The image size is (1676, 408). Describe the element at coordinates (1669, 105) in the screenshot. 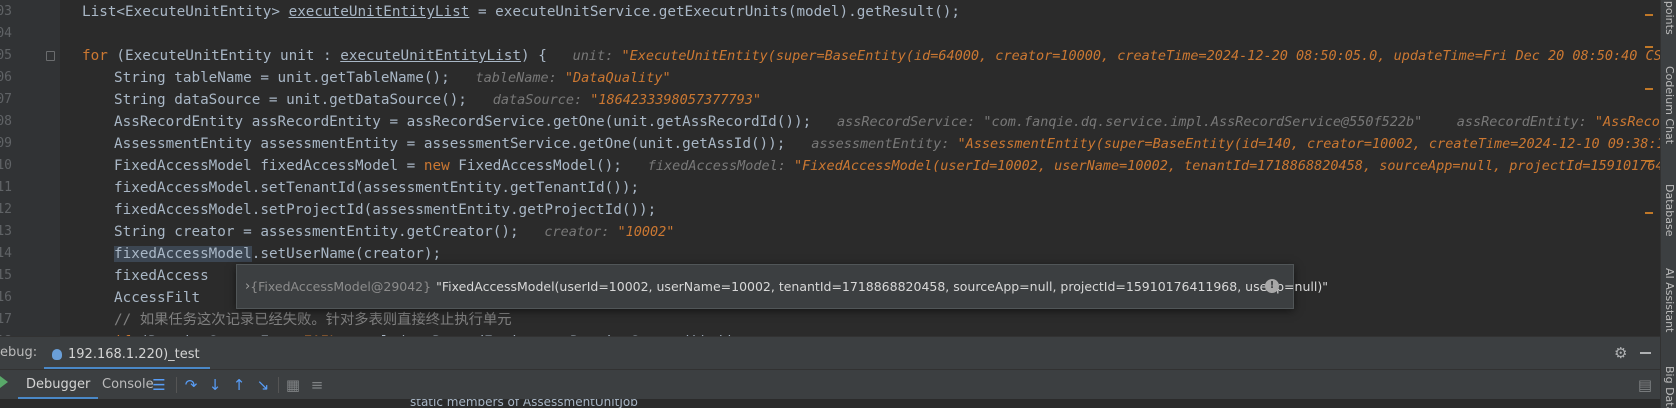

I see `tool-window-codeium-chat: Codeium Chat` at that location.